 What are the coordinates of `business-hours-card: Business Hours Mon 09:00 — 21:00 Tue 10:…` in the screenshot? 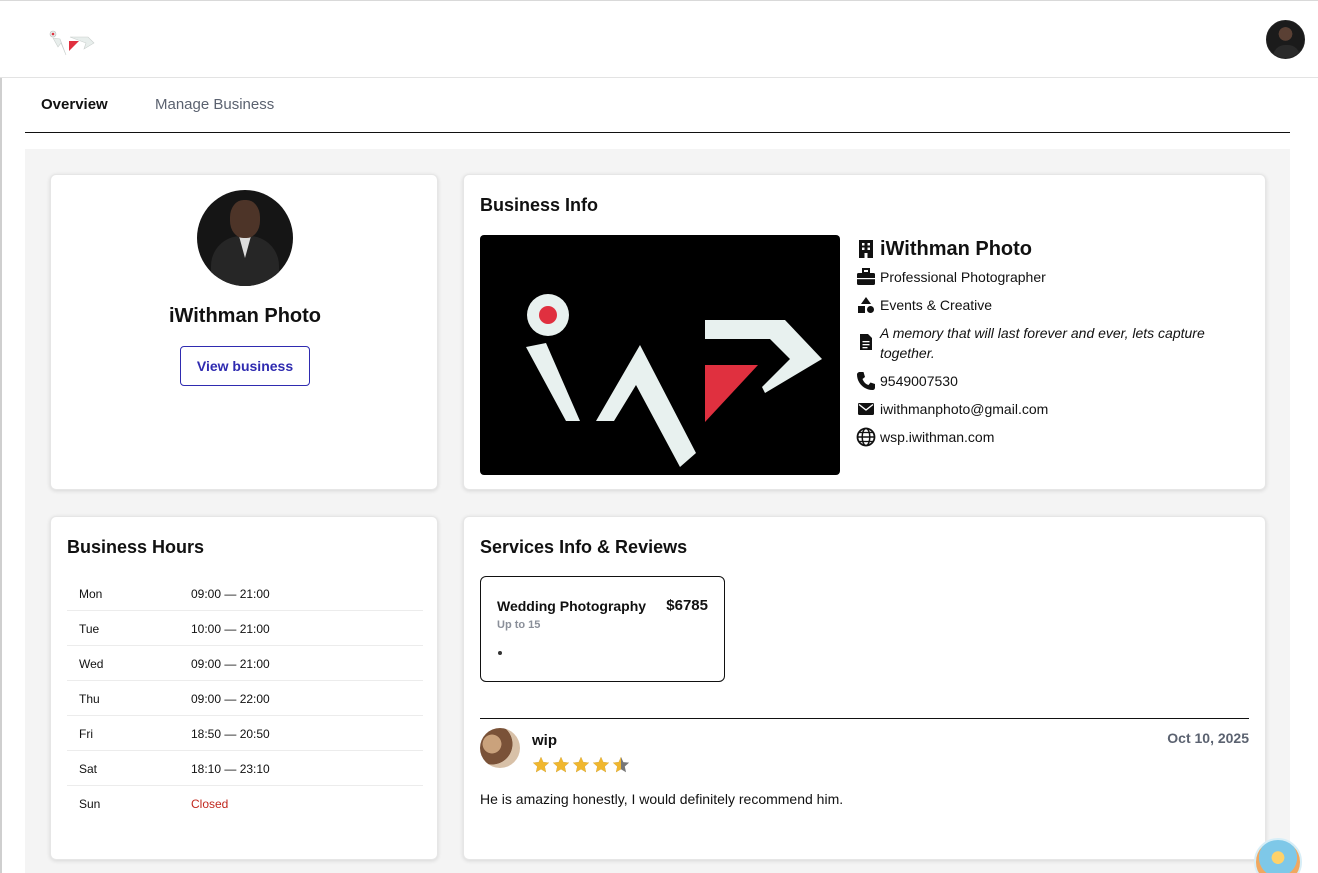 It's located at (244, 688).